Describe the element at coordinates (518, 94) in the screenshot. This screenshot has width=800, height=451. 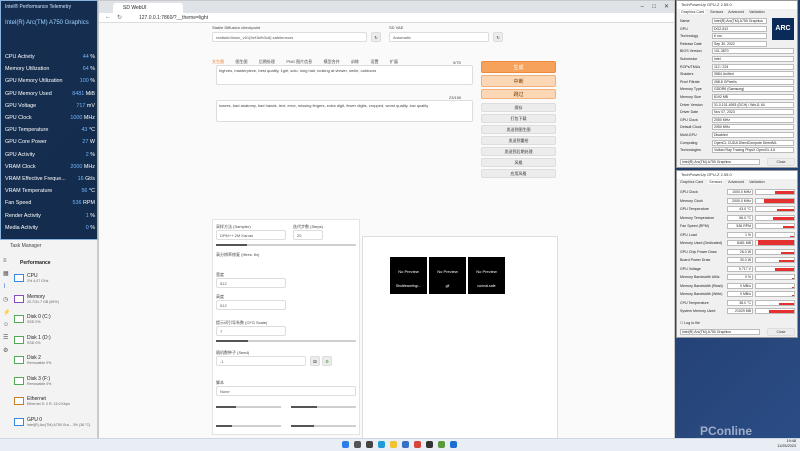
I see `skip-button: 跳过` at that location.